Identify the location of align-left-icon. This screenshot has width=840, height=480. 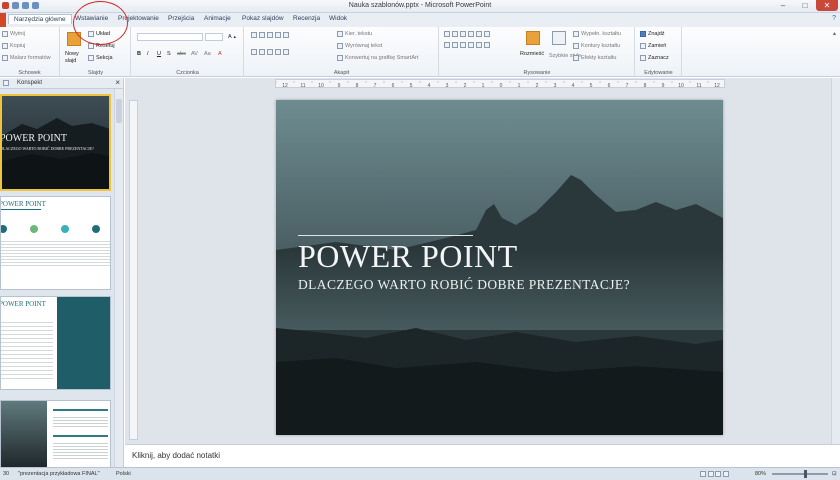
(254, 52).